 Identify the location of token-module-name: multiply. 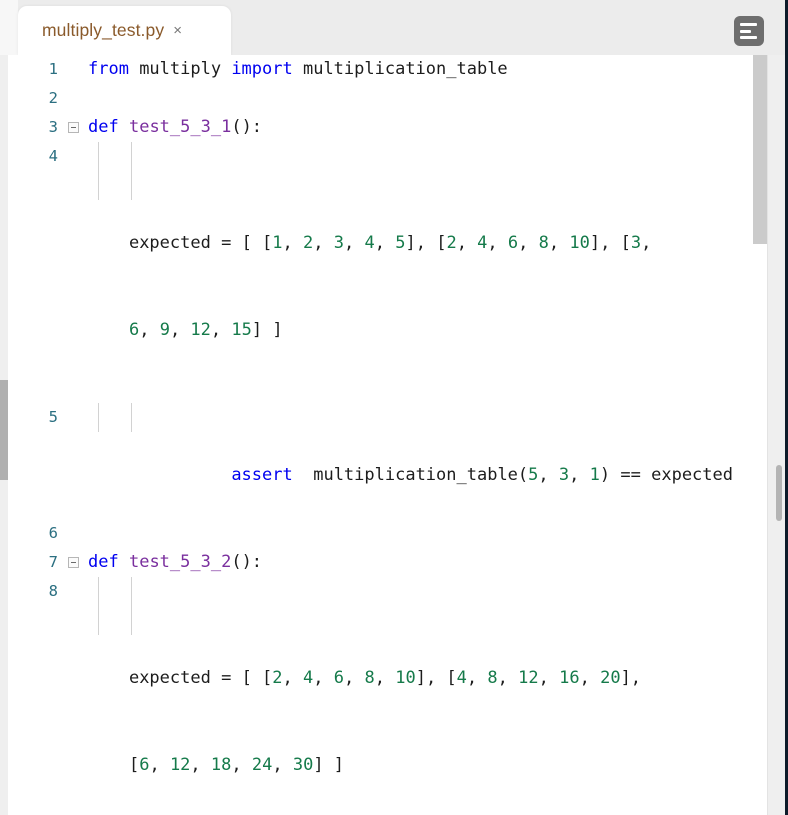
(180, 69).